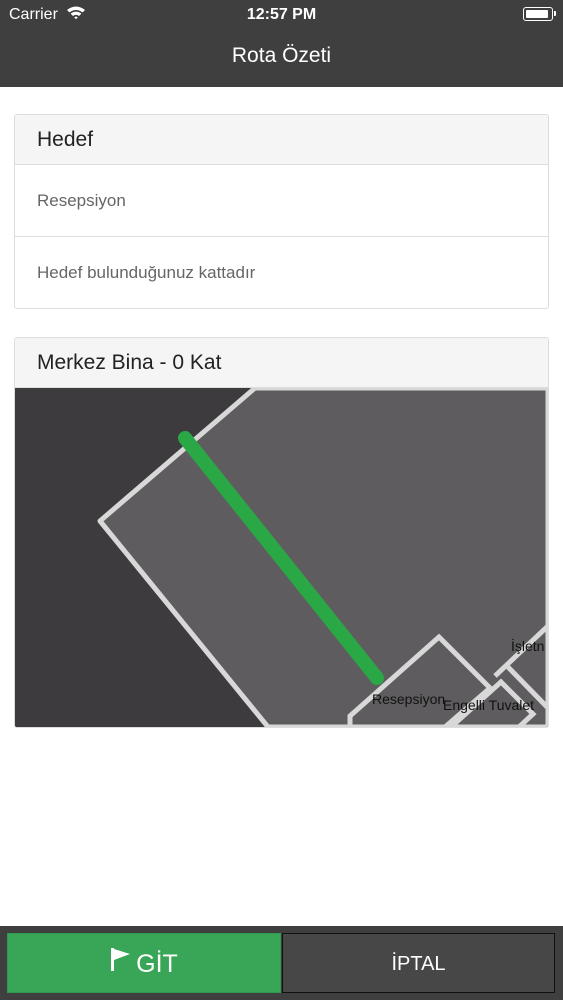  Describe the element at coordinates (418, 963) in the screenshot. I see `cancel-button: İPTAL` at that location.